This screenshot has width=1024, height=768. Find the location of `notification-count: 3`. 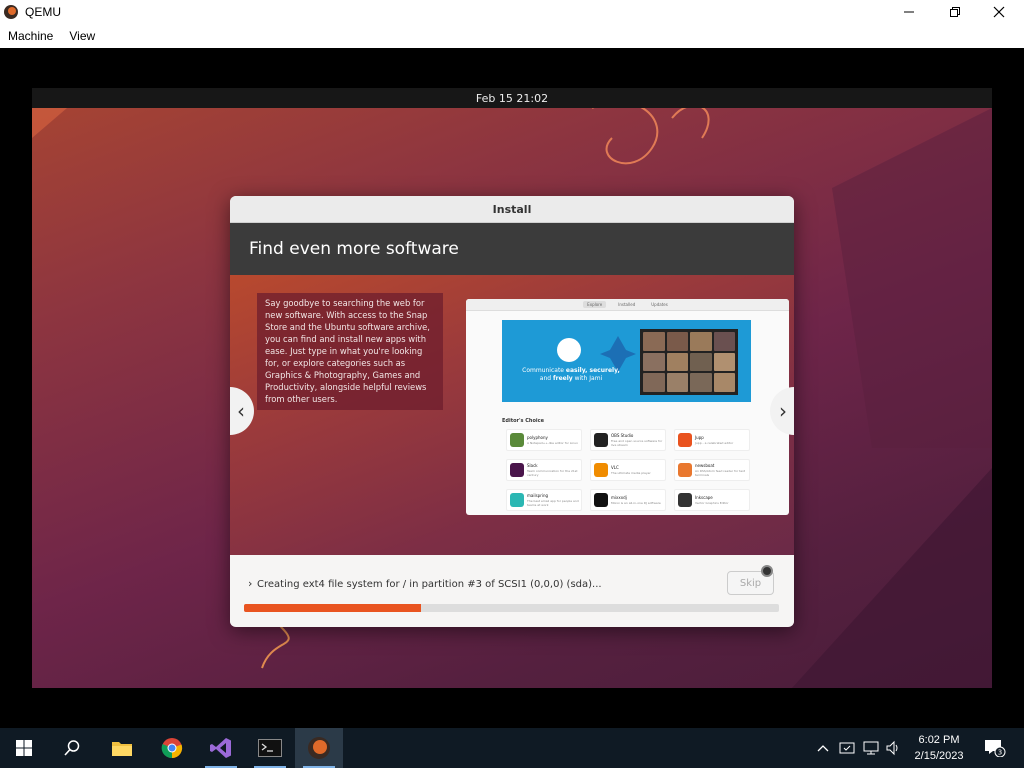

notification-count: 3 is located at coordinates (1000, 753).